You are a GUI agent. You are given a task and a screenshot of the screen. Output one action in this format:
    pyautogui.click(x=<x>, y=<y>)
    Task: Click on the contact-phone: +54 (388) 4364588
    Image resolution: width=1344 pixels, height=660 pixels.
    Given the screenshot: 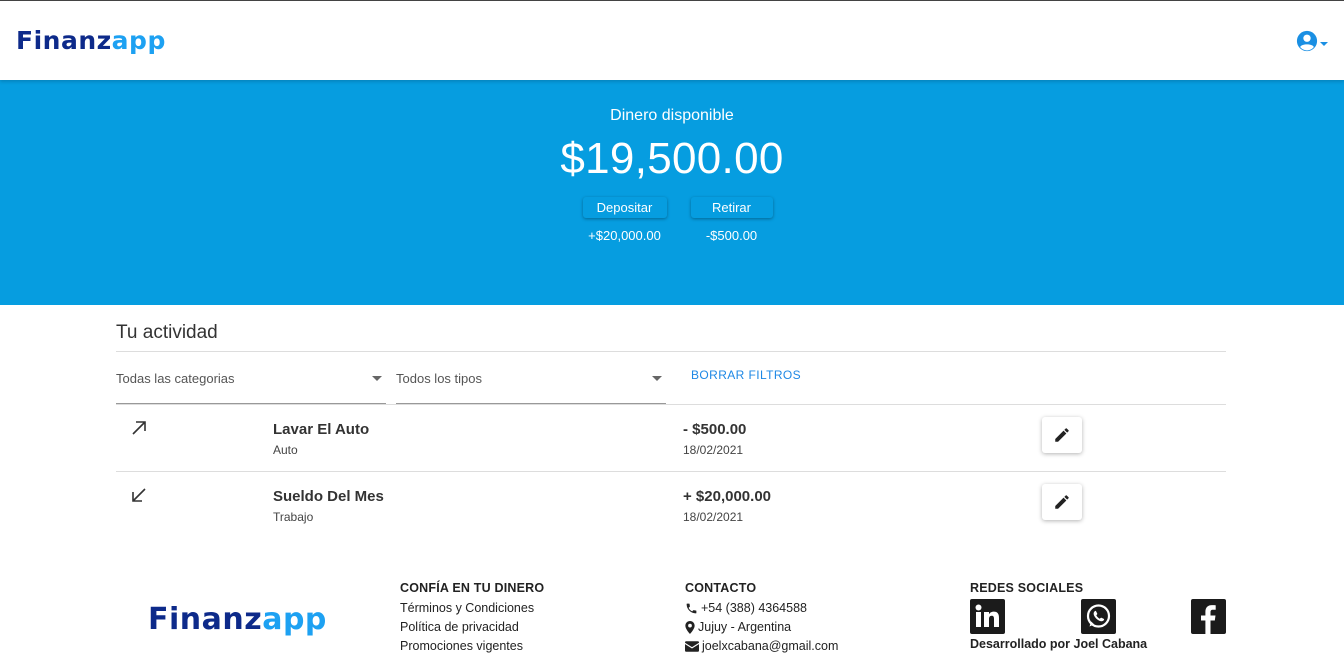 What is the action you would take?
    pyautogui.click(x=761, y=608)
    